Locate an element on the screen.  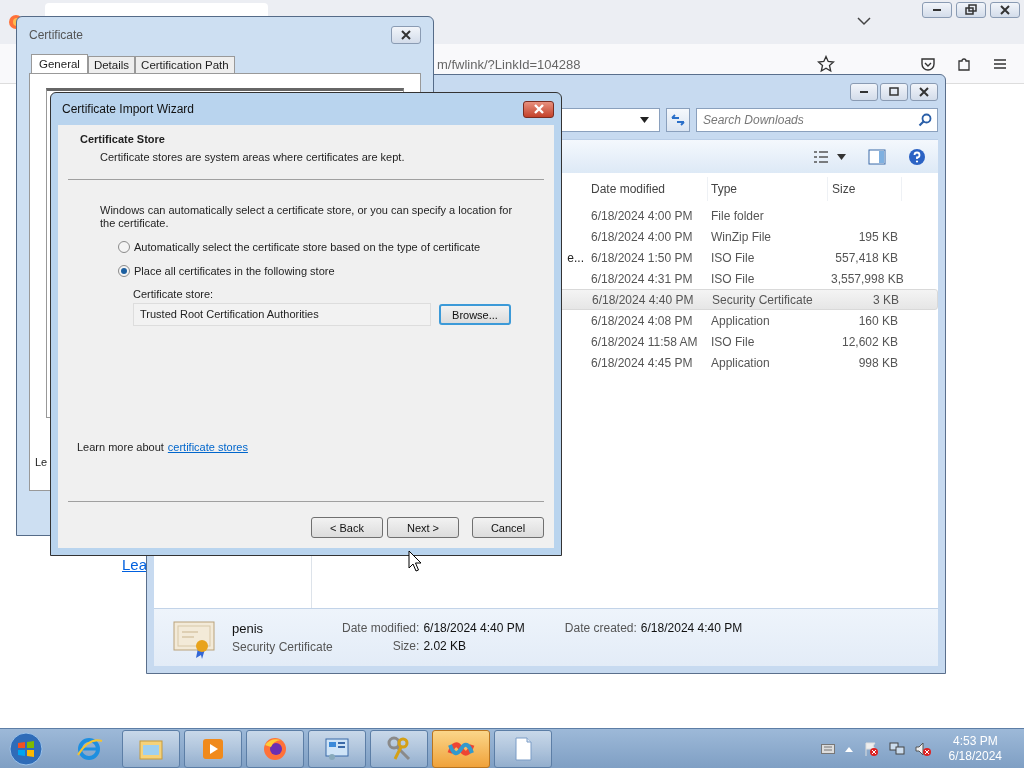
start-button is located at coordinates (26, 748).